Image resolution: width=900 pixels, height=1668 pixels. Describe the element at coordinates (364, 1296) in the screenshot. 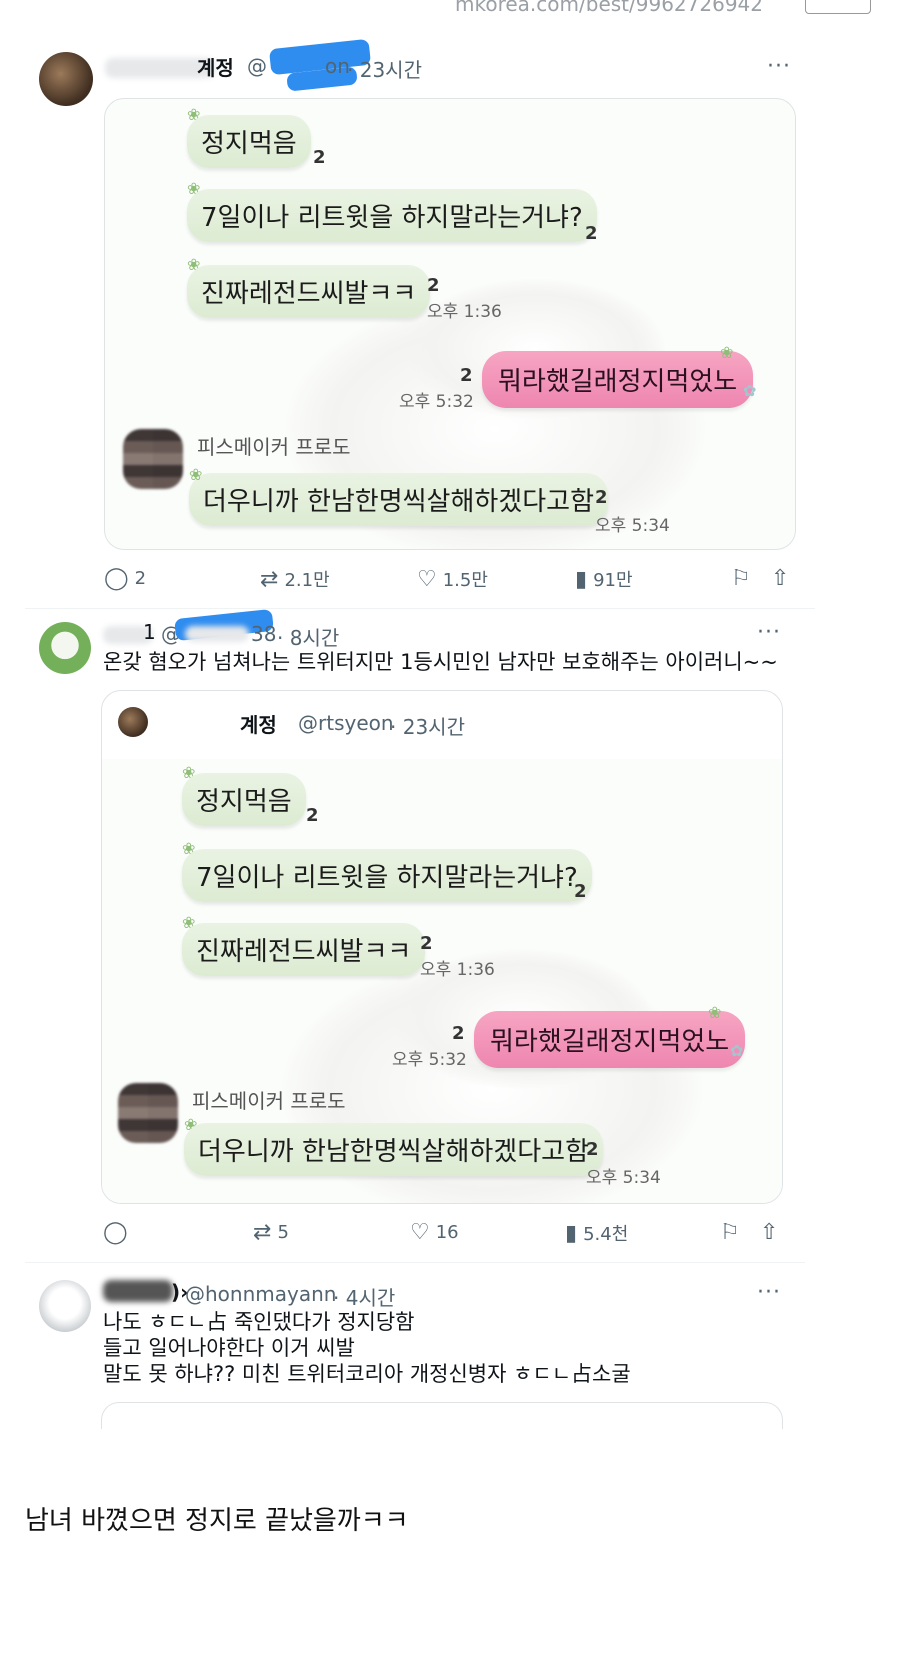

I see `tweet-time: · 4시간` at that location.